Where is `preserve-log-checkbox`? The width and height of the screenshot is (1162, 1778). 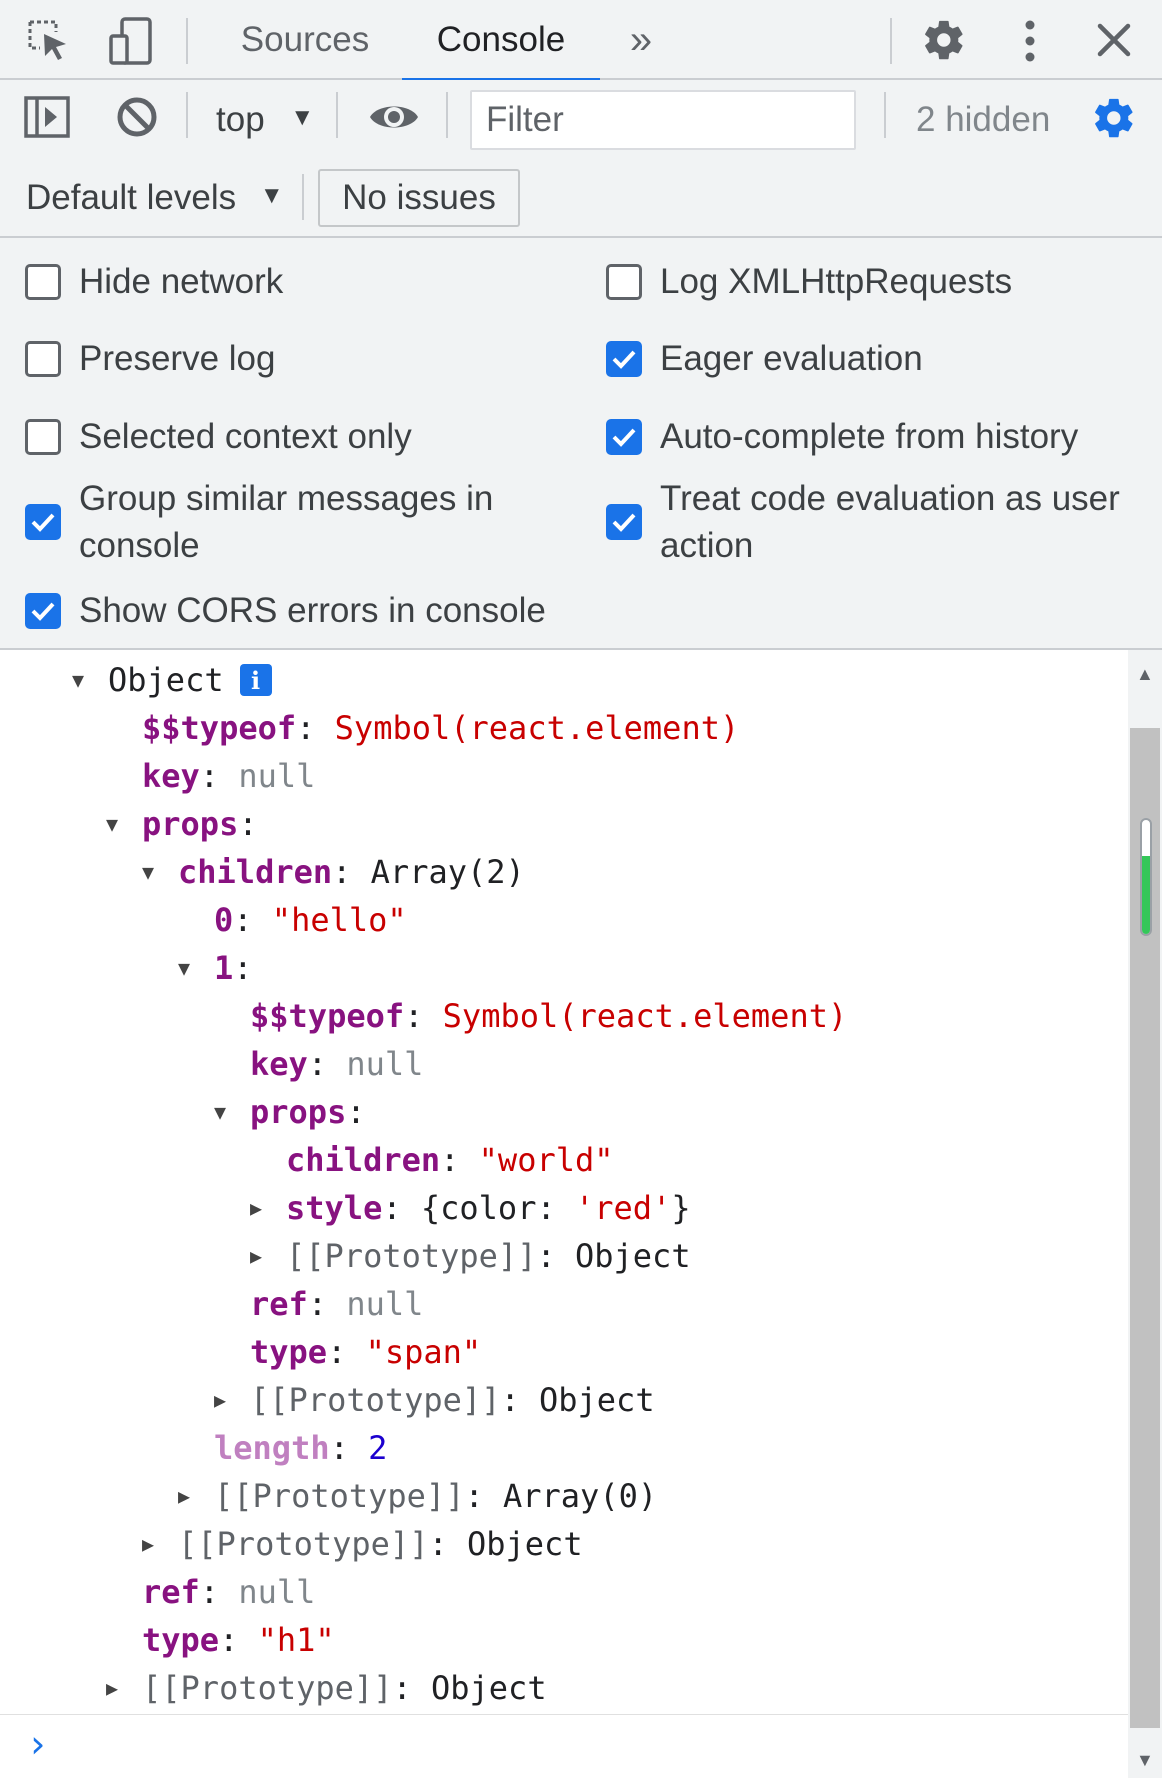
preserve-log-checkbox is located at coordinates (43, 358).